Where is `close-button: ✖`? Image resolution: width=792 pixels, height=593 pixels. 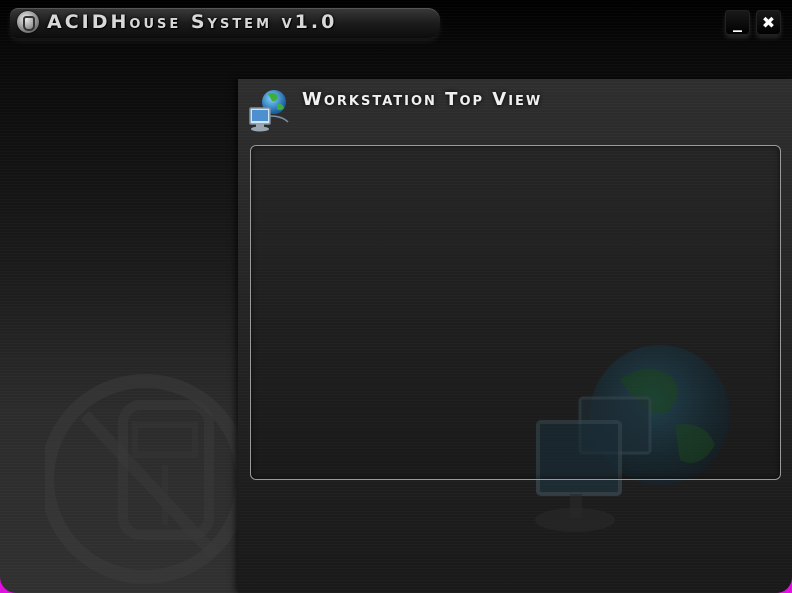
close-button: ✖ is located at coordinates (768, 22).